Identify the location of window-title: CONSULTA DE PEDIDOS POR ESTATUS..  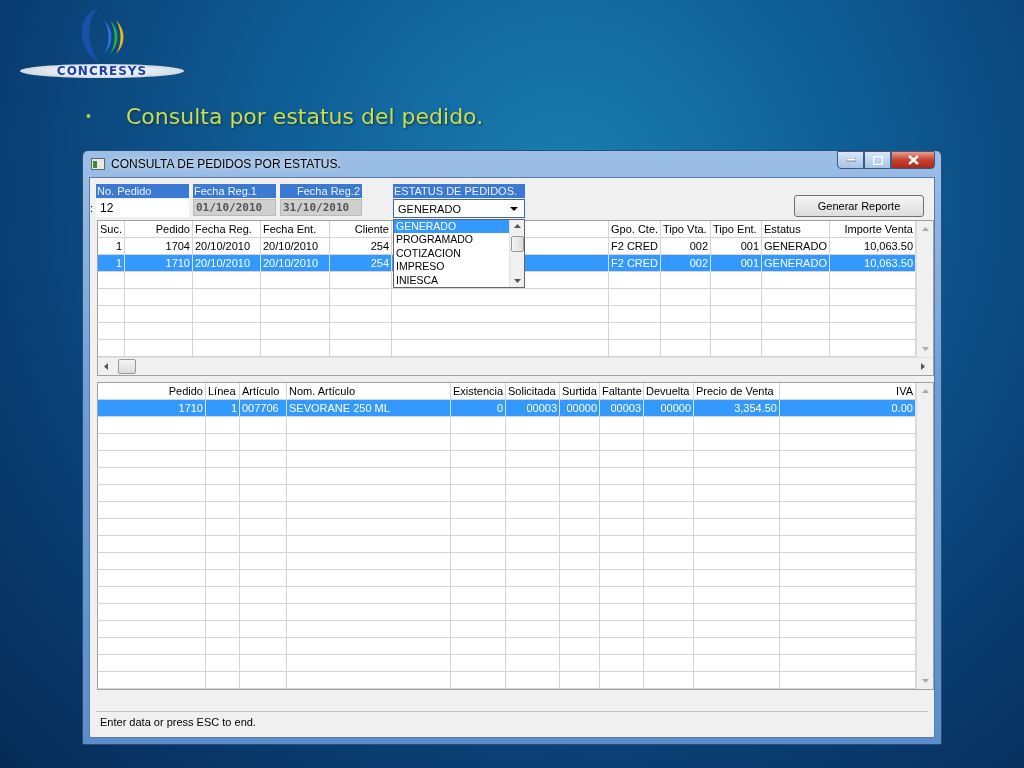
(226, 164).